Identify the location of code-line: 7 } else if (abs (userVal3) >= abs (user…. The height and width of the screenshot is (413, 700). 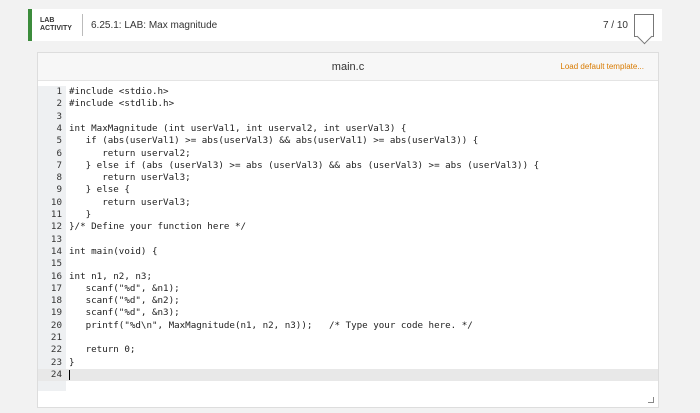
(348, 166).